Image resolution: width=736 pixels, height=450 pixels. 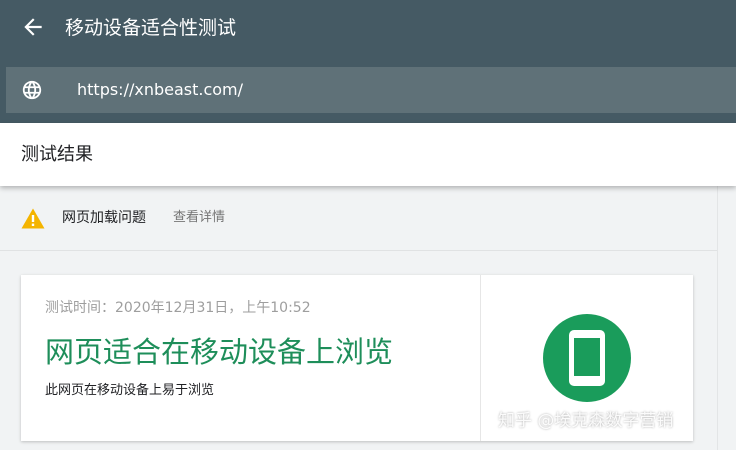 What do you see at coordinates (358, 218) in the screenshot?
I see `page-loading-issue-row: 网页加载问题 查看详情` at bounding box center [358, 218].